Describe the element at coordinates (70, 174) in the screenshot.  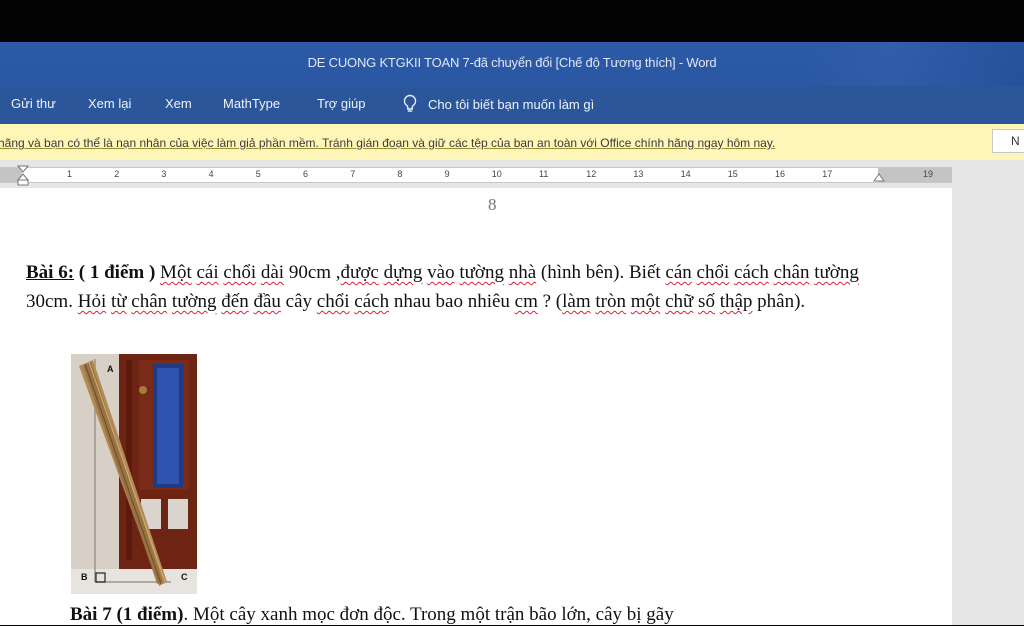
I see `ruler-number: 1` at that location.